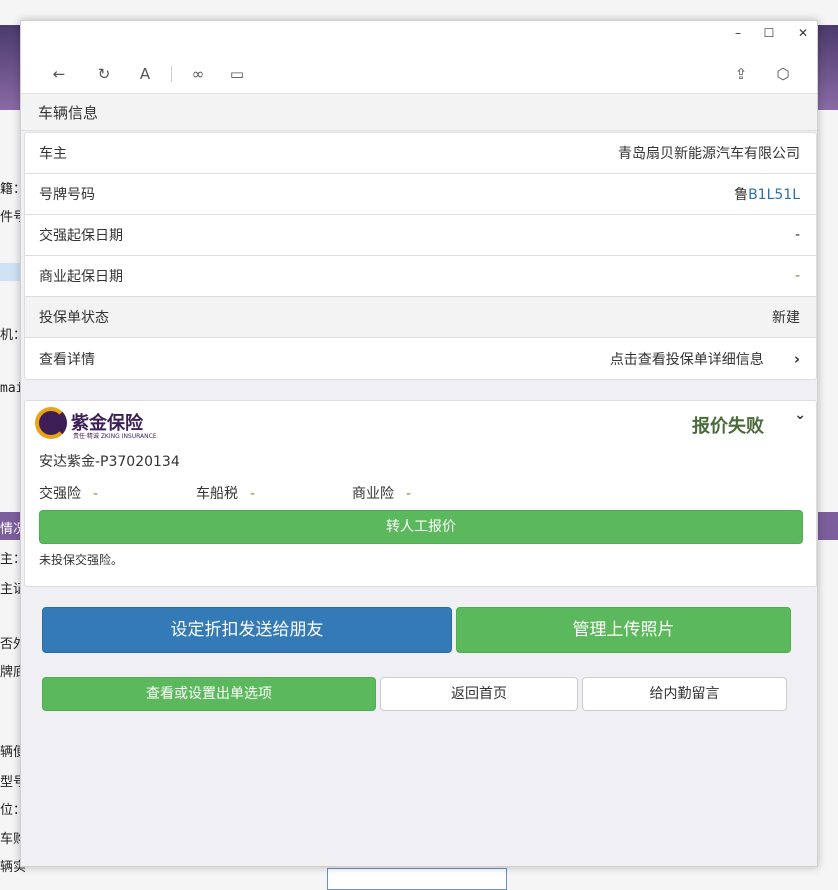 This screenshot has height=890, width=838. I want to click on chevron-down-icon: ⌄, so click(800, 415).